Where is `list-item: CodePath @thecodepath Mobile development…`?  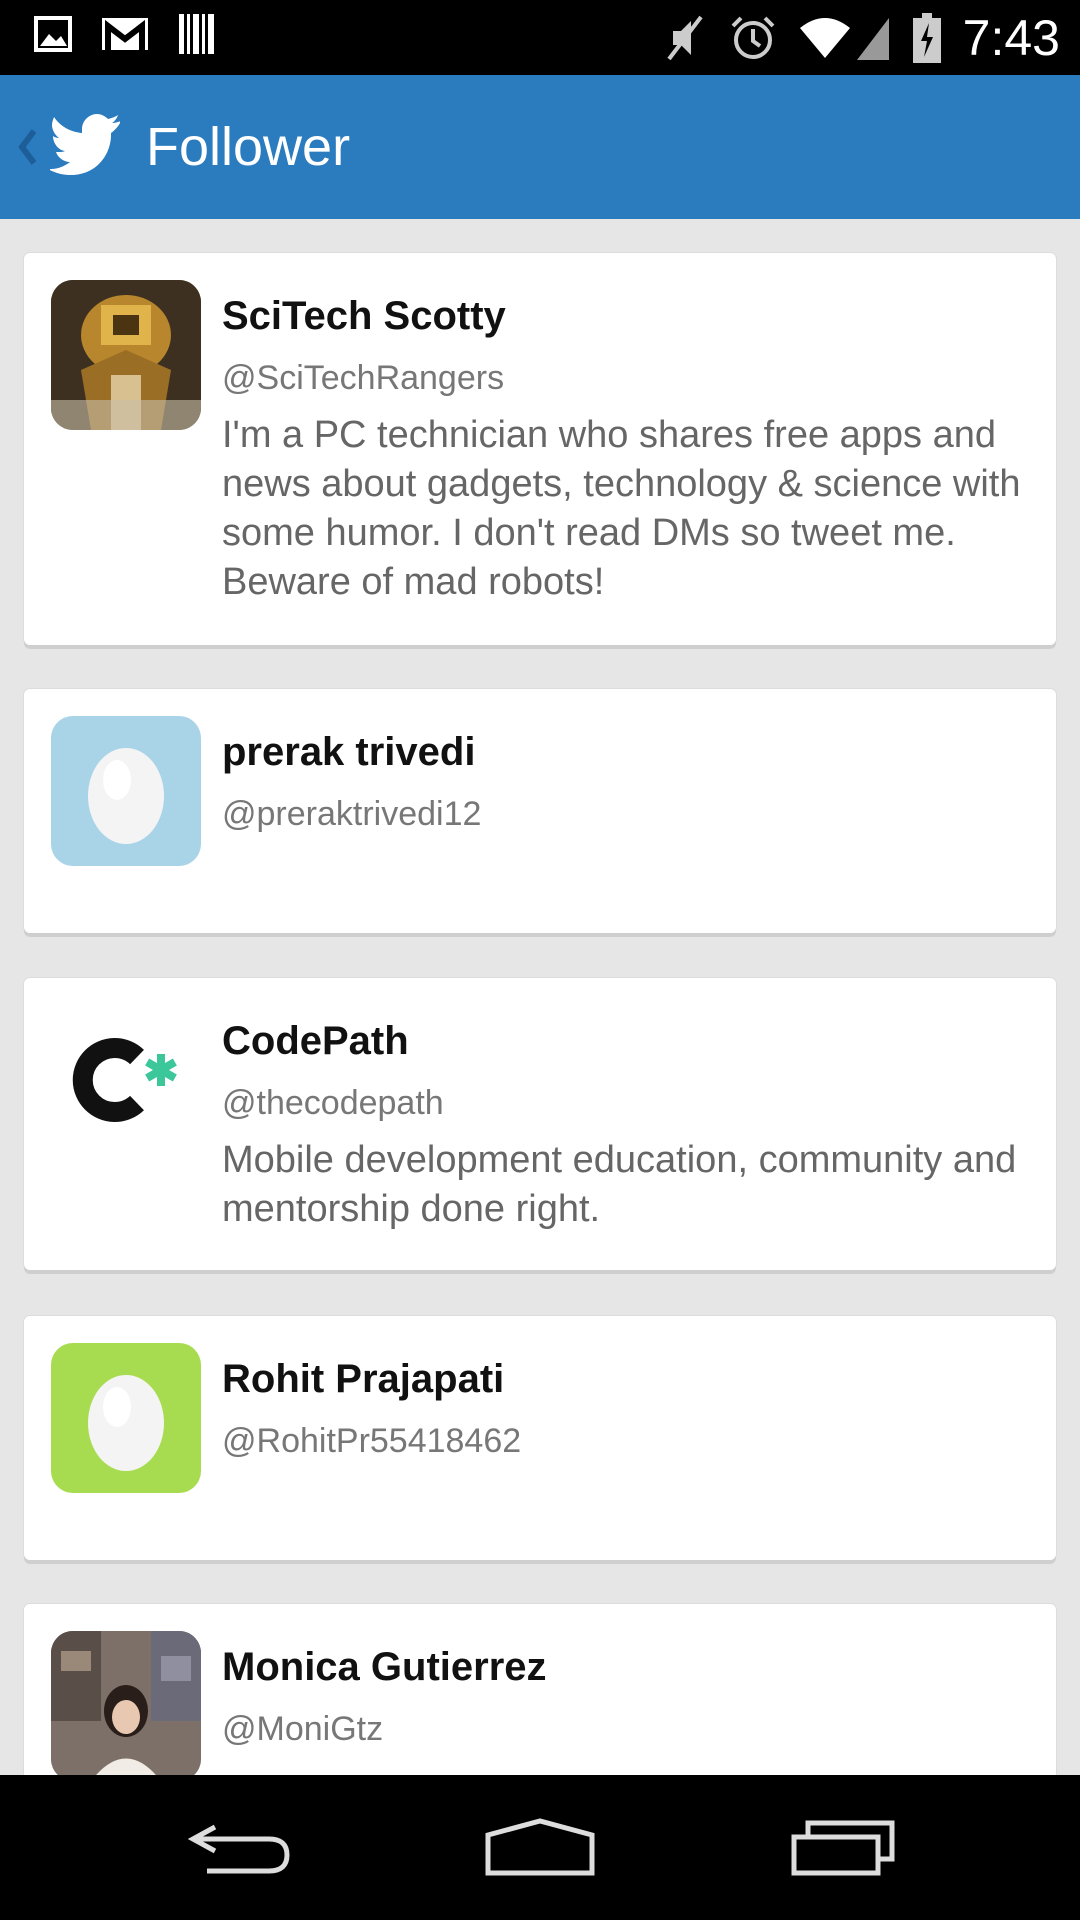
list-item: CodePath @thecodepath Mobile development… is located at coordinates (540, 1124).